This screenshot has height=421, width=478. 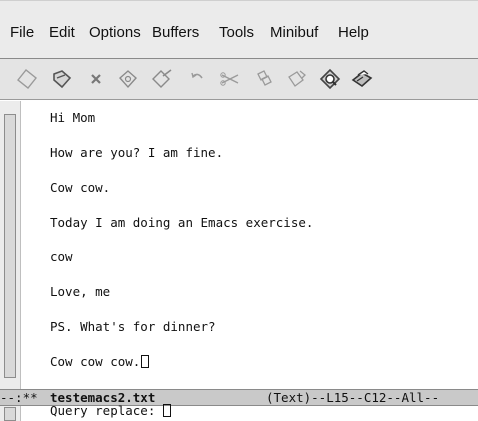 What do you see at coordinates (62, 79) in the screenshot?
I see `open-folder-icon` at bounding box center [62, 79].